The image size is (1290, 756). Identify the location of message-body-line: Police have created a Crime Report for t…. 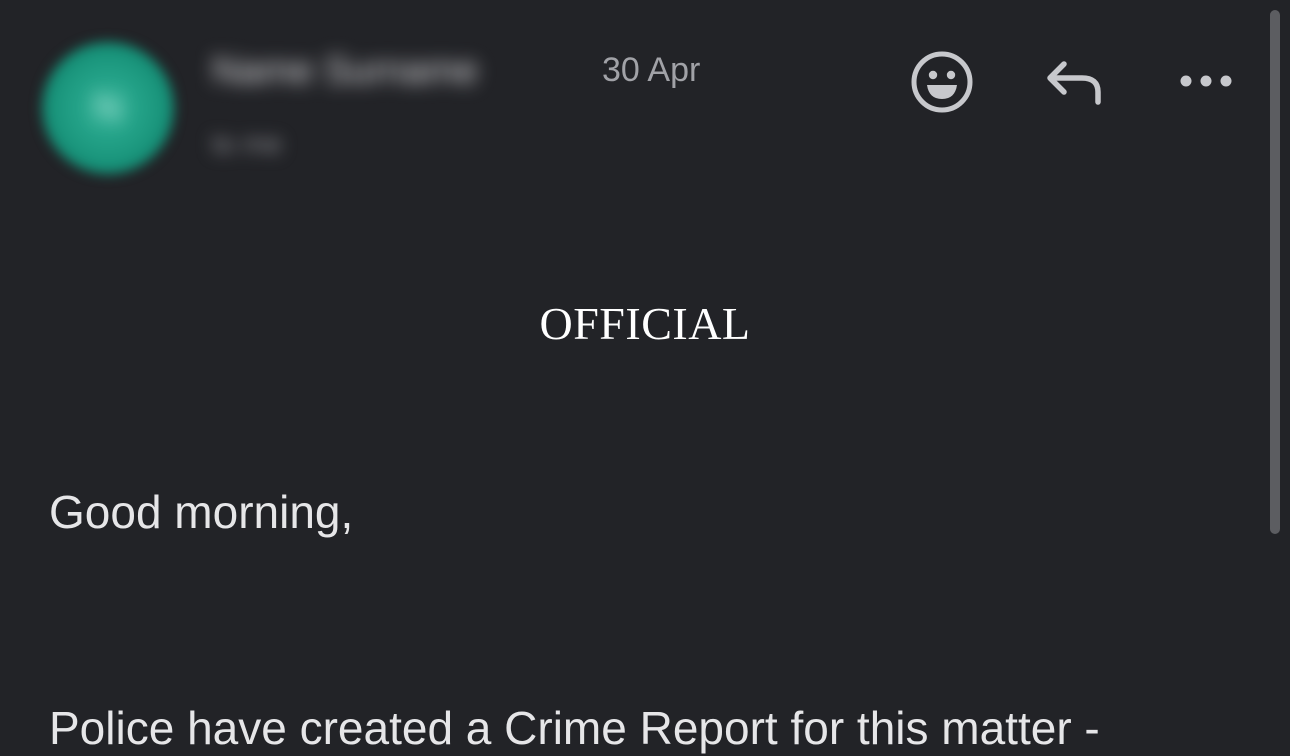
(574, 728).